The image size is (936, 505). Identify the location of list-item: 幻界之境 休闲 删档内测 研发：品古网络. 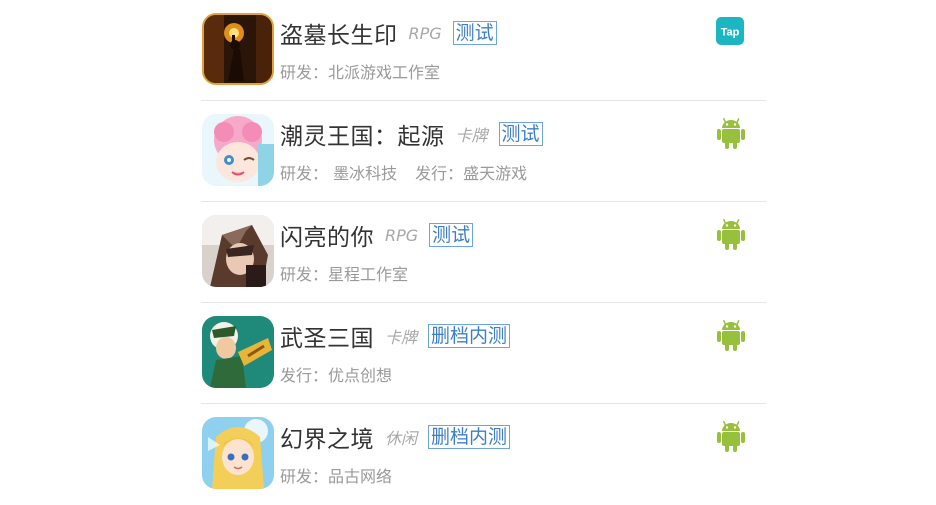
(483, 454).